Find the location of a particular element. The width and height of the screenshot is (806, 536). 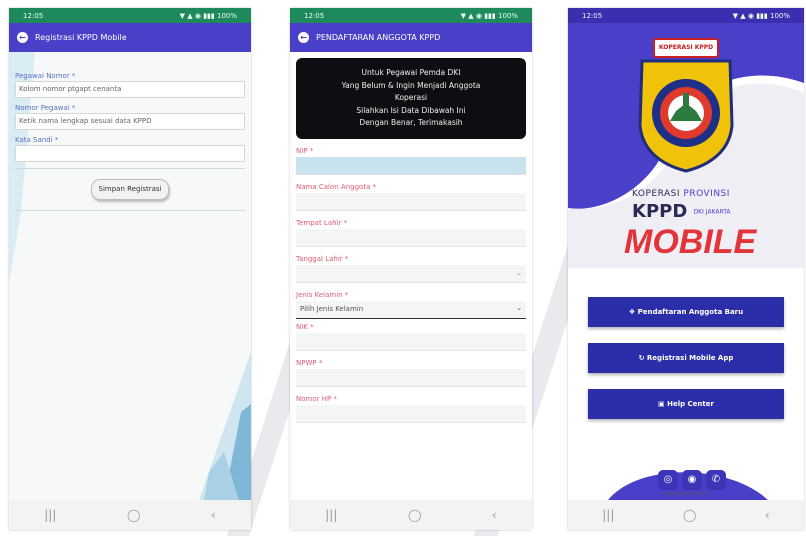

banner-line: Untuk Pegawai Pemda DKI is located at coordinates (411, 72).